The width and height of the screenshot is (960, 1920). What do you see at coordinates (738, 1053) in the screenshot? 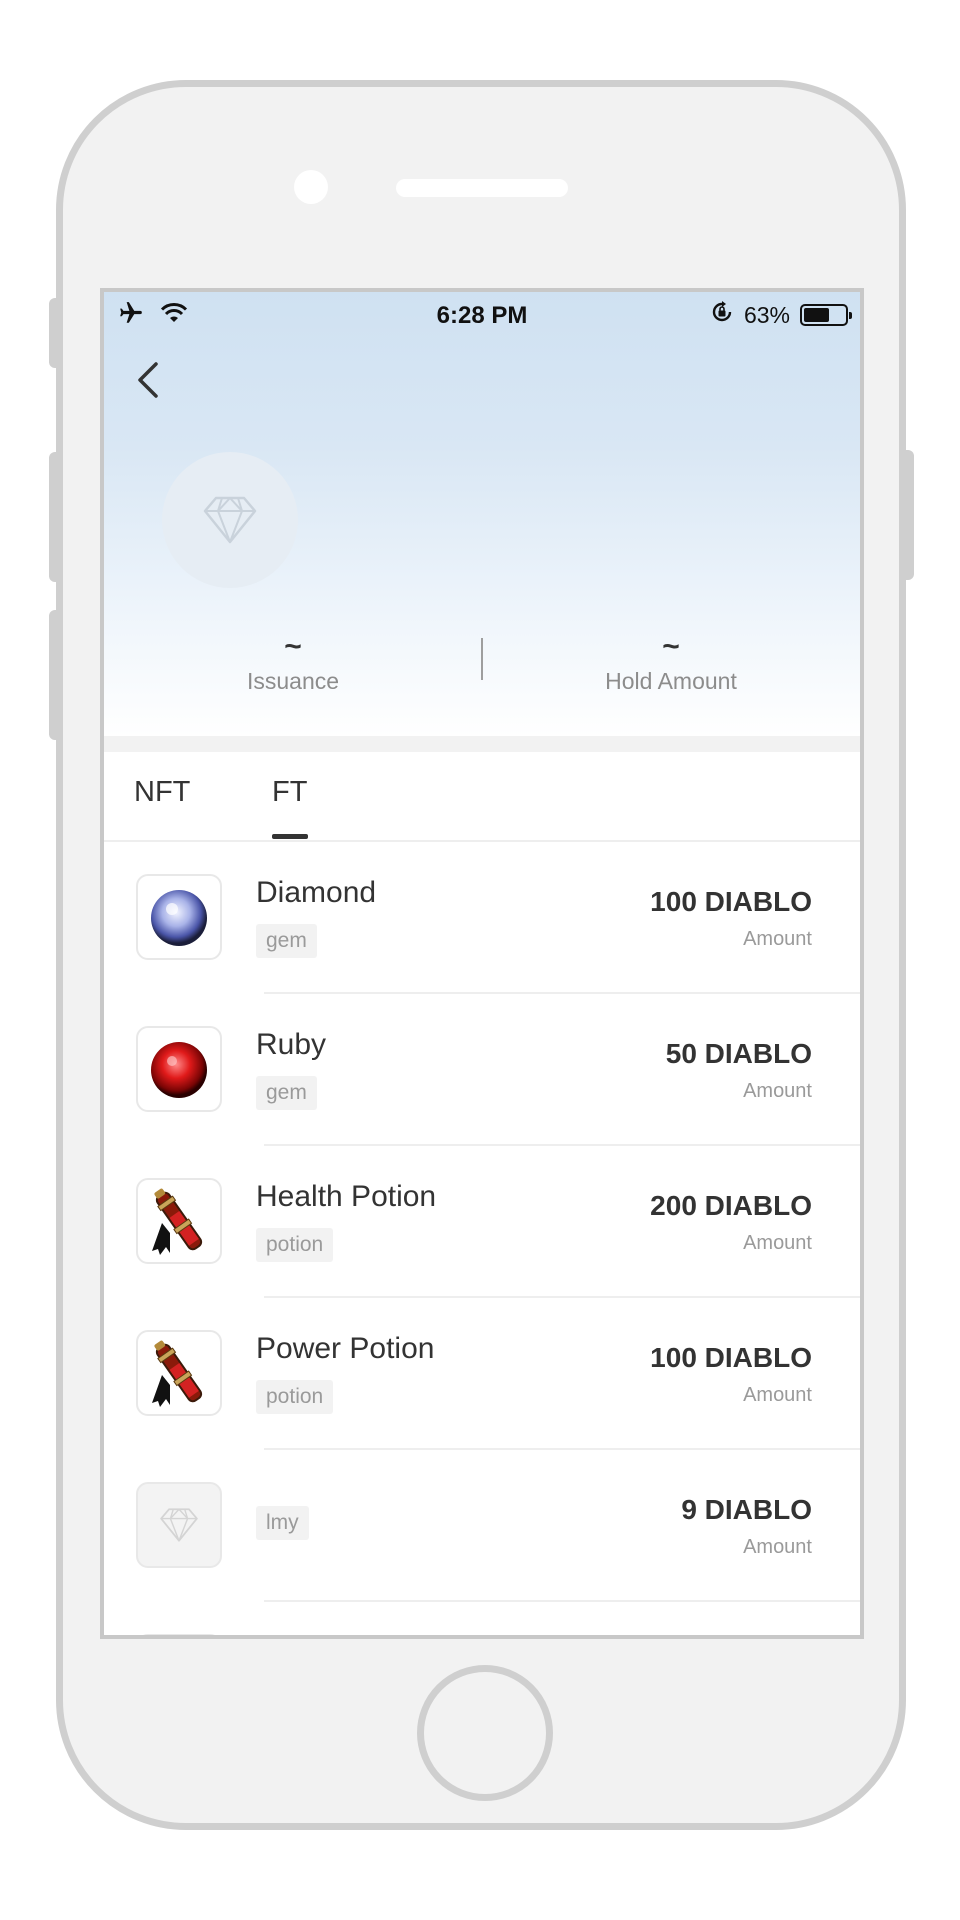
I see `item-amount: 50 DIABLO` at bounding box center [738, 1053].